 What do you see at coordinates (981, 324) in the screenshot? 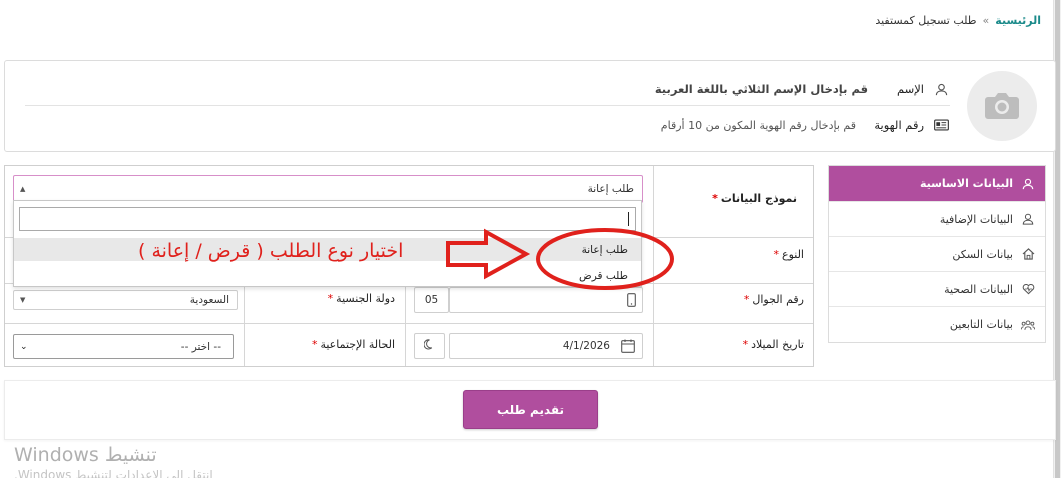
I see `tab-label: بيانات التابعين` at bounding box center [981, 324].